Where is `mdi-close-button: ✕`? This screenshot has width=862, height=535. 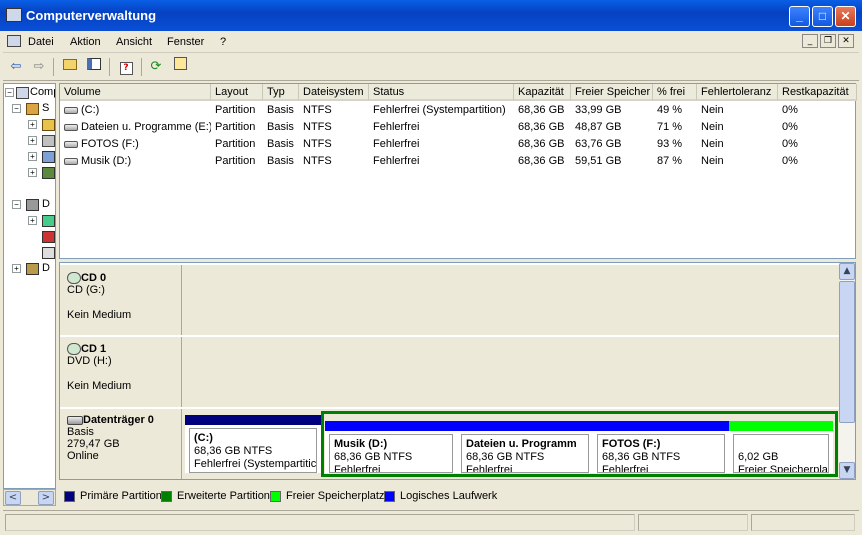
mdi-close-button: ✕ is located at coordinates (846, 41).